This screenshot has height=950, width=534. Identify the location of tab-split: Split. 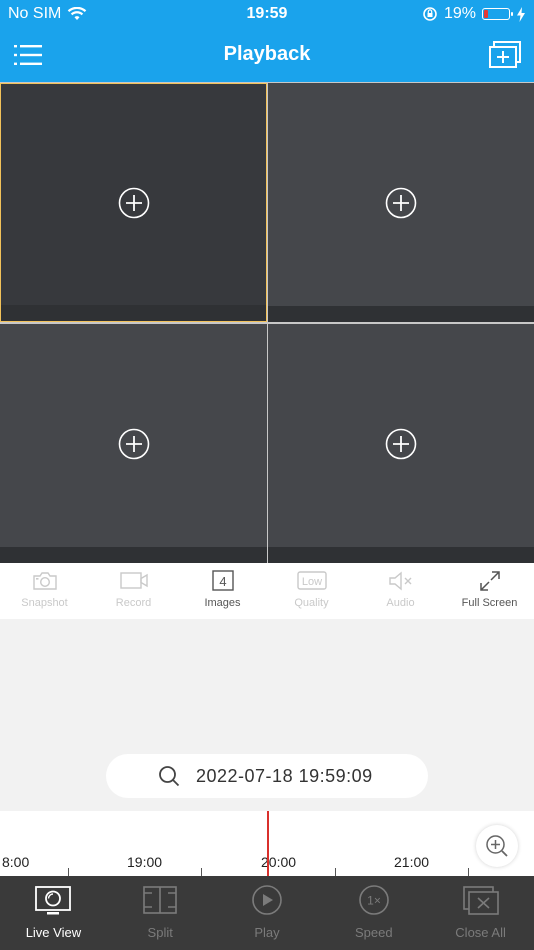
(160, 913).